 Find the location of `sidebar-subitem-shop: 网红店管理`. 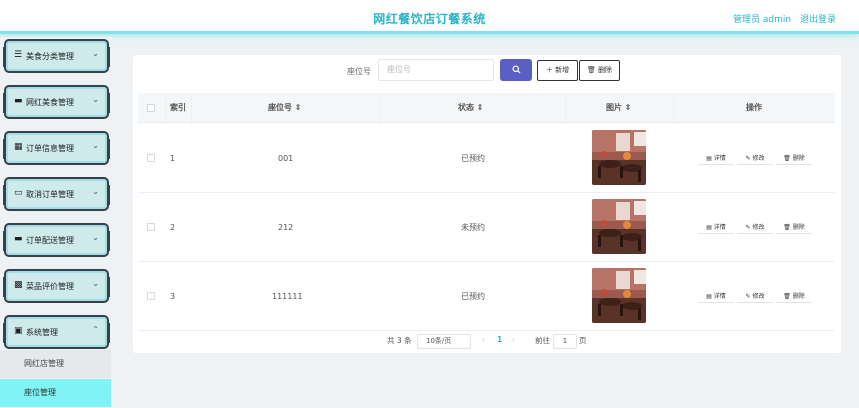

sidebar-subitem-shop: 网红店管理 is located at coordinates (55, 364).